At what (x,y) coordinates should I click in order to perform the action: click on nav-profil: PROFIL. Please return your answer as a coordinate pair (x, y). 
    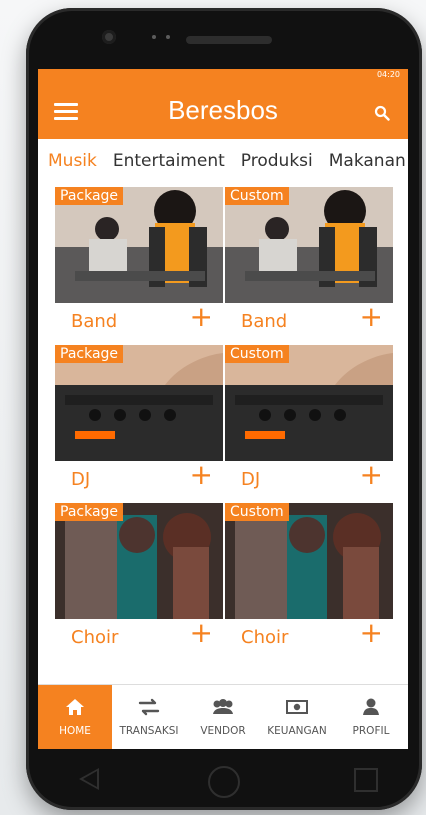
    Looking at the image, I should click on (371, 717).